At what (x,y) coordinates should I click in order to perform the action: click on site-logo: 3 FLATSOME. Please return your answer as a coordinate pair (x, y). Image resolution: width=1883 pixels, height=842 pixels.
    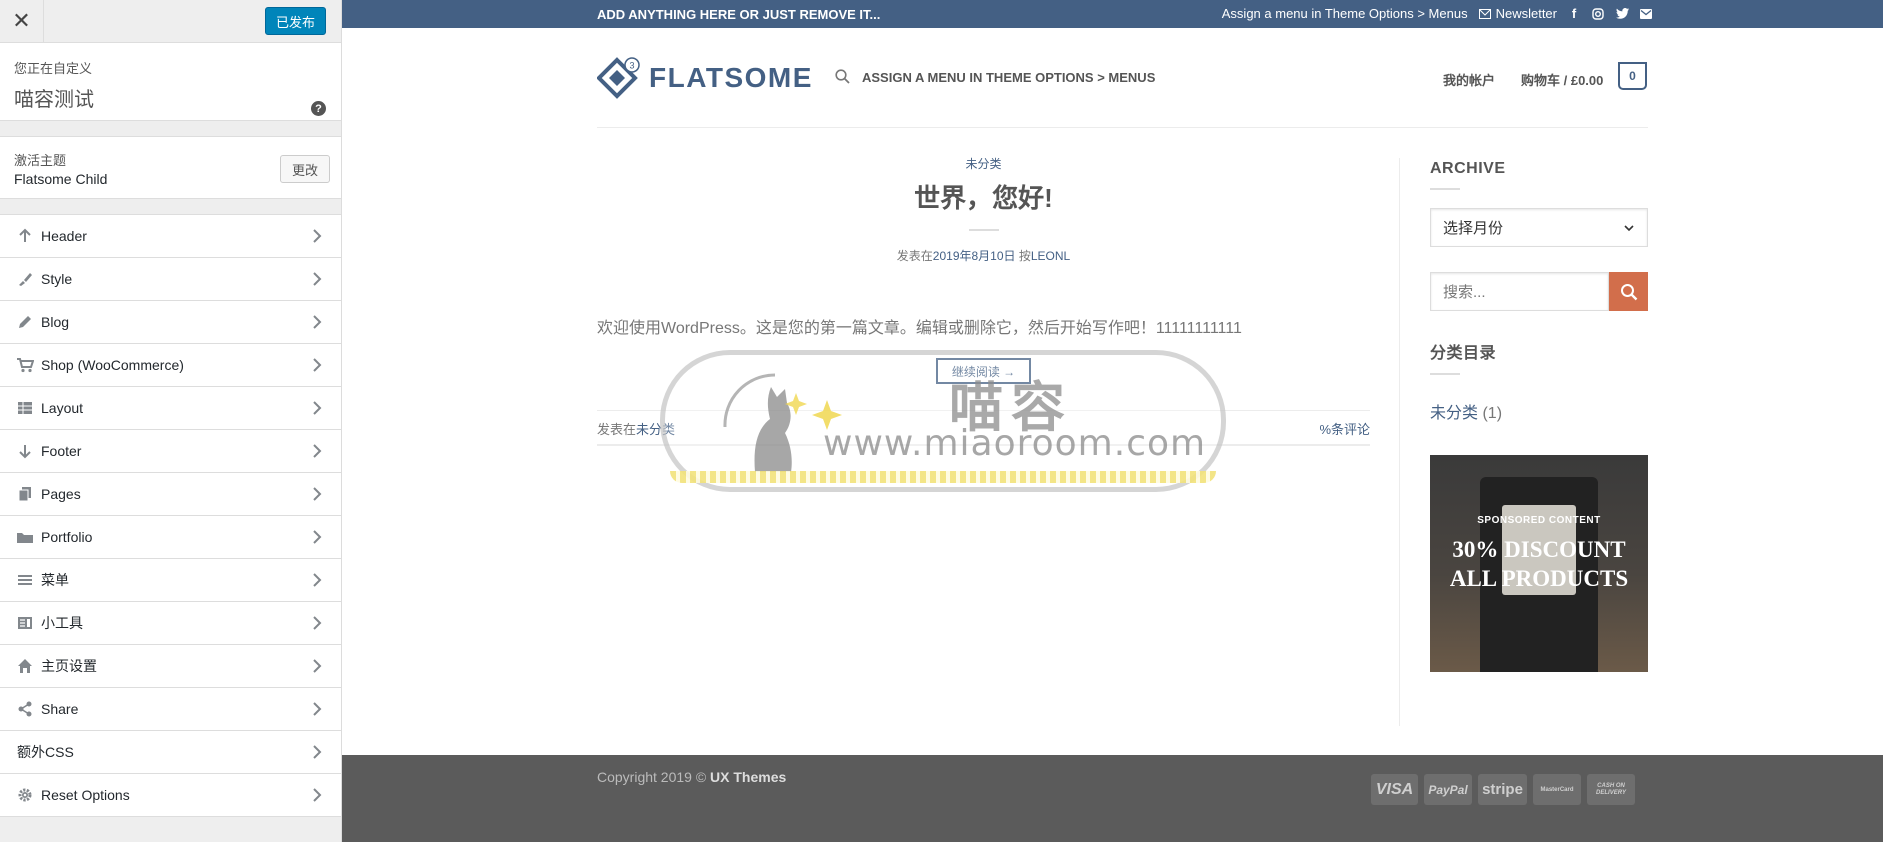
    Looking at the image, I should click on (705, 78).